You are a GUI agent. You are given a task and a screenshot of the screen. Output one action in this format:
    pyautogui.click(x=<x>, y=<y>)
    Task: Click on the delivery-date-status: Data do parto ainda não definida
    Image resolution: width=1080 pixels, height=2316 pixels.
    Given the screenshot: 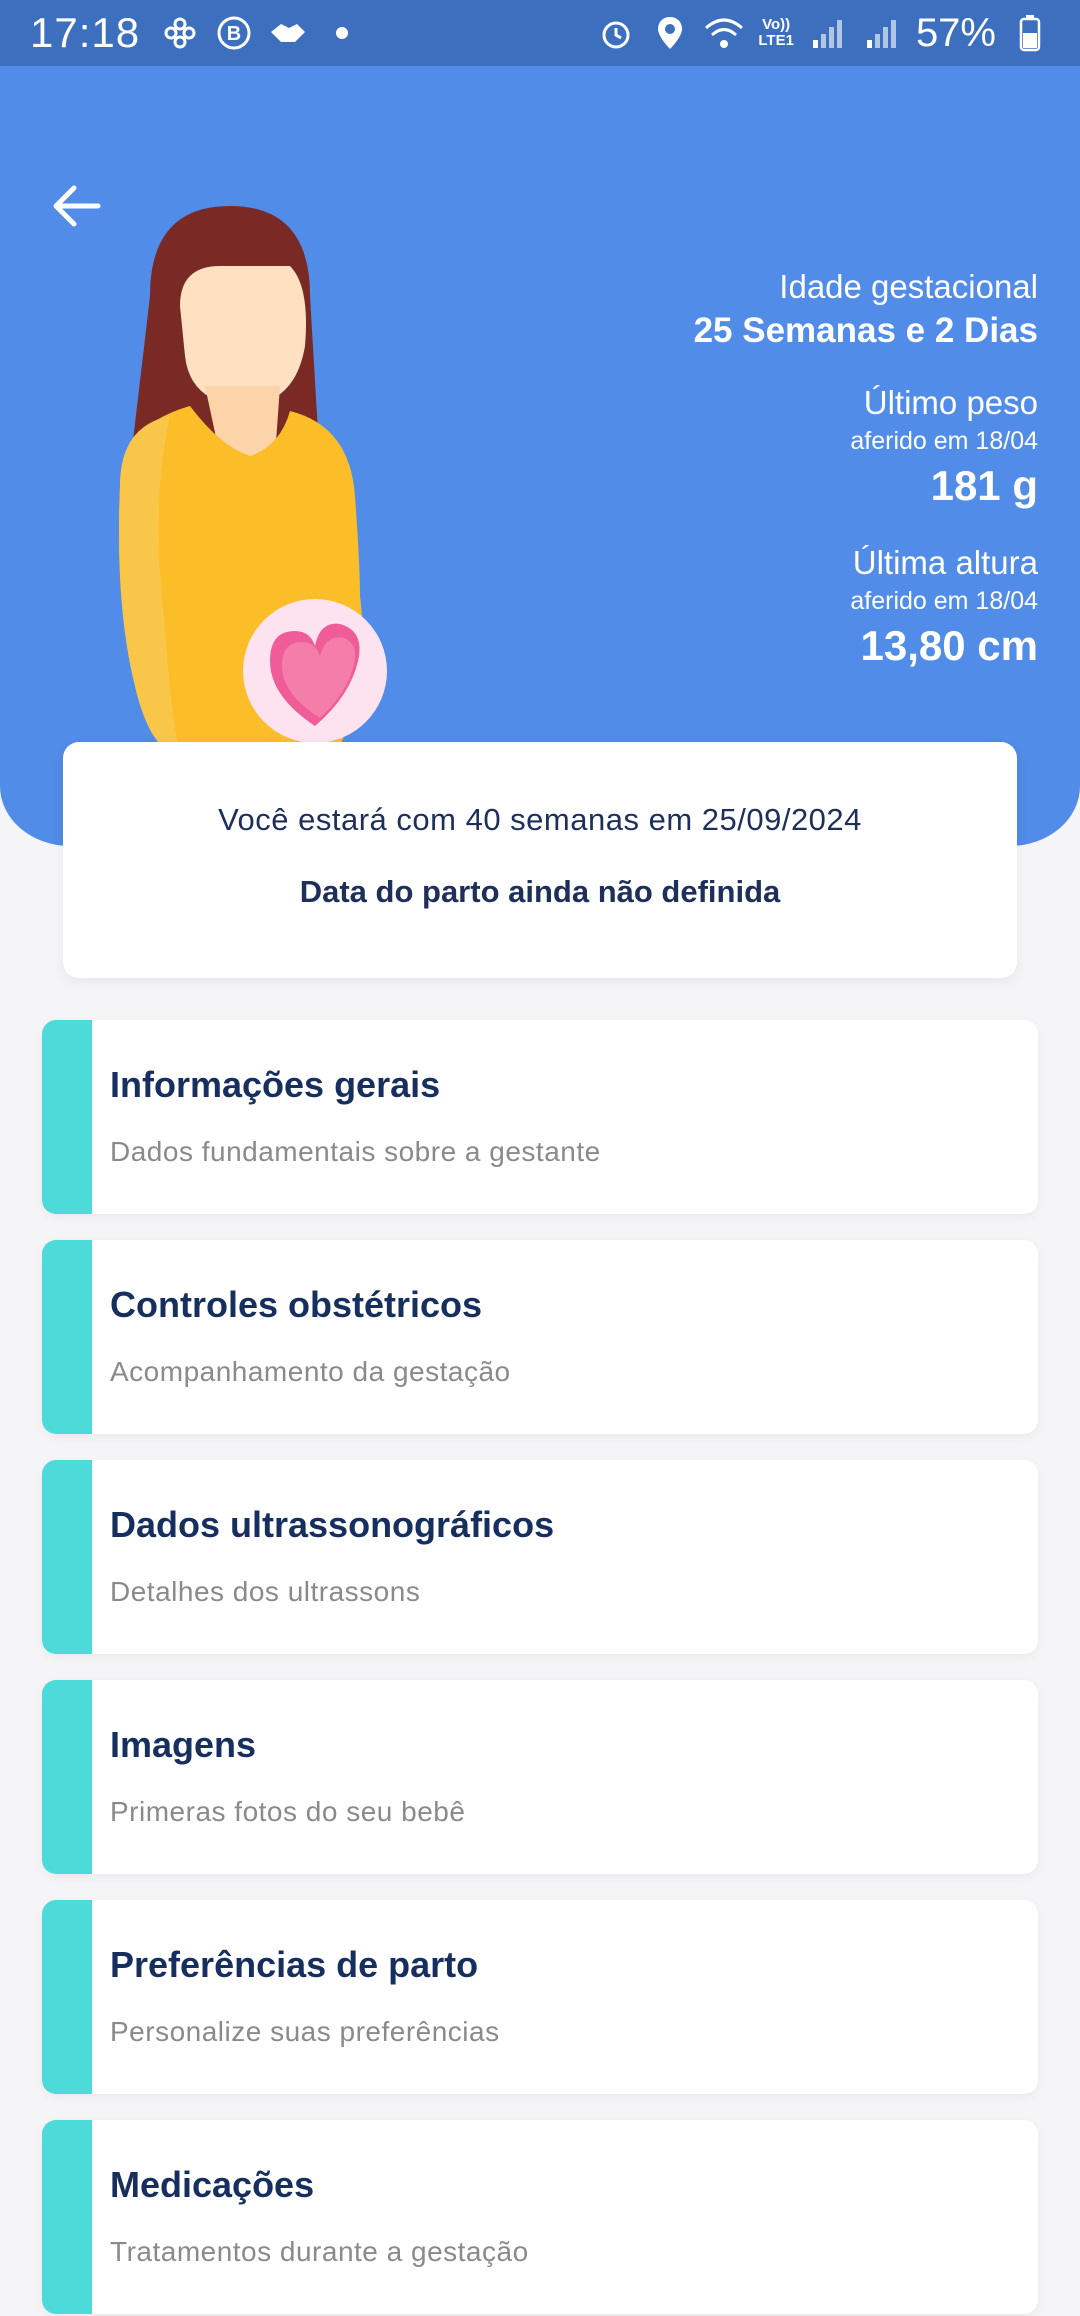 What is the action you would take?
    pyautogui.click(x=540, y=891)
    